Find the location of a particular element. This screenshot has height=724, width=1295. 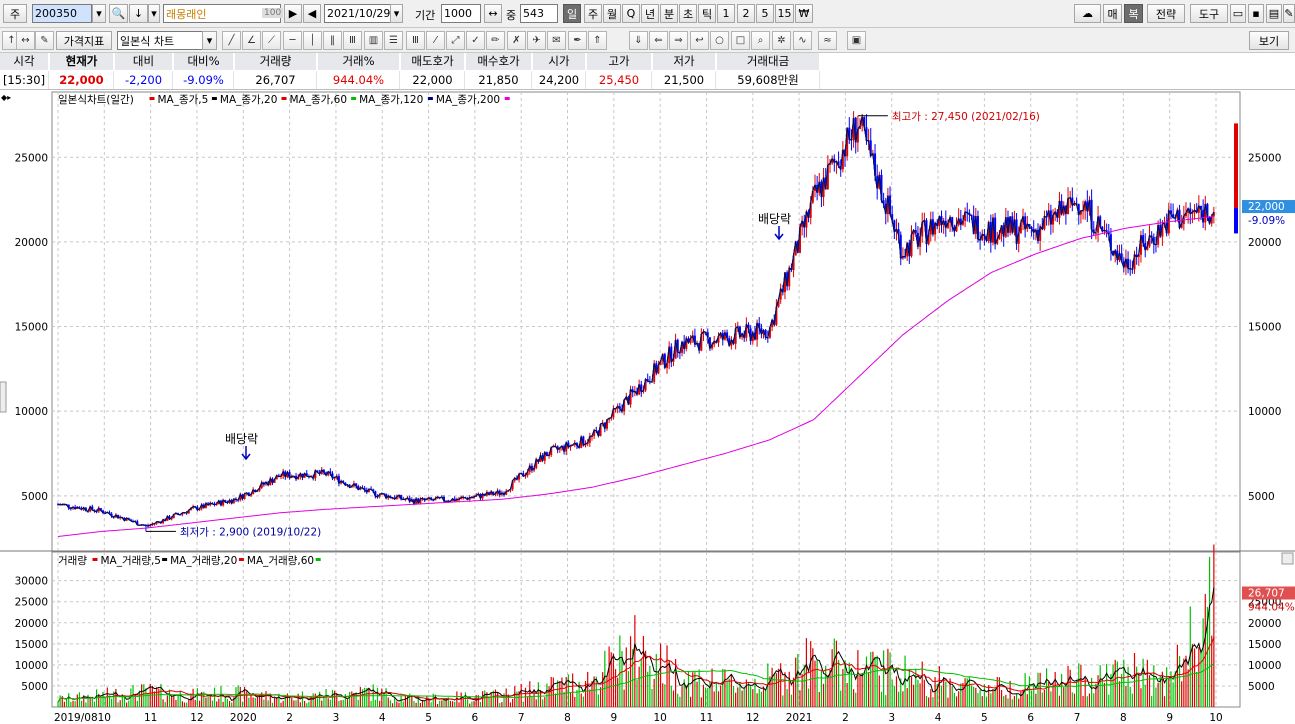

search-icon: 🔍 is located at coordinates (118, 13).